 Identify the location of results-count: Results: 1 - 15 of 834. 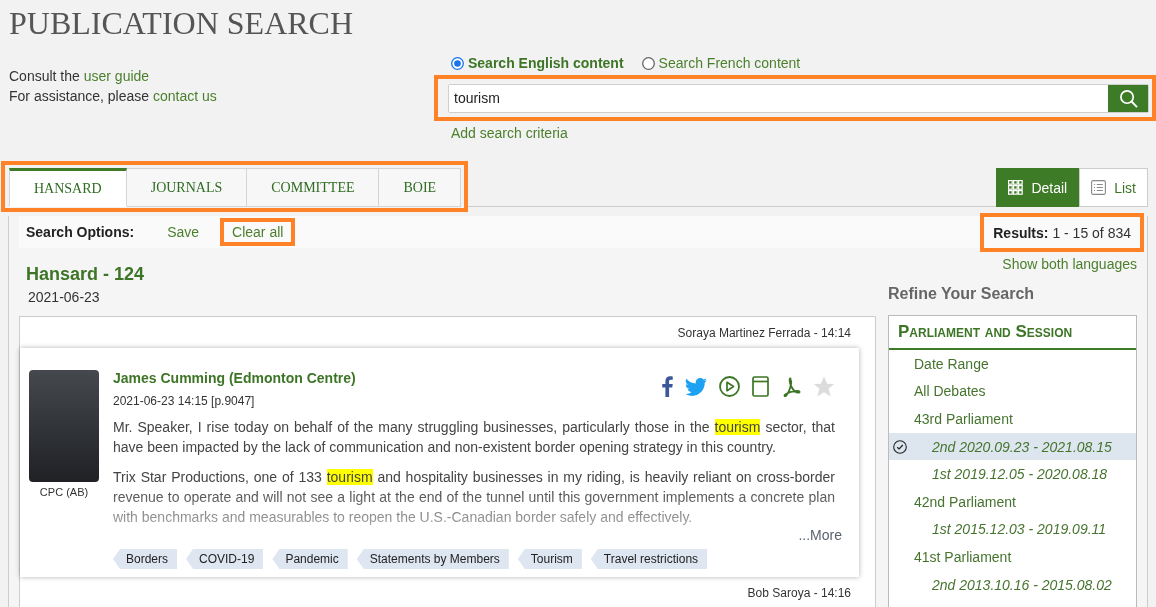
(1062, 232).